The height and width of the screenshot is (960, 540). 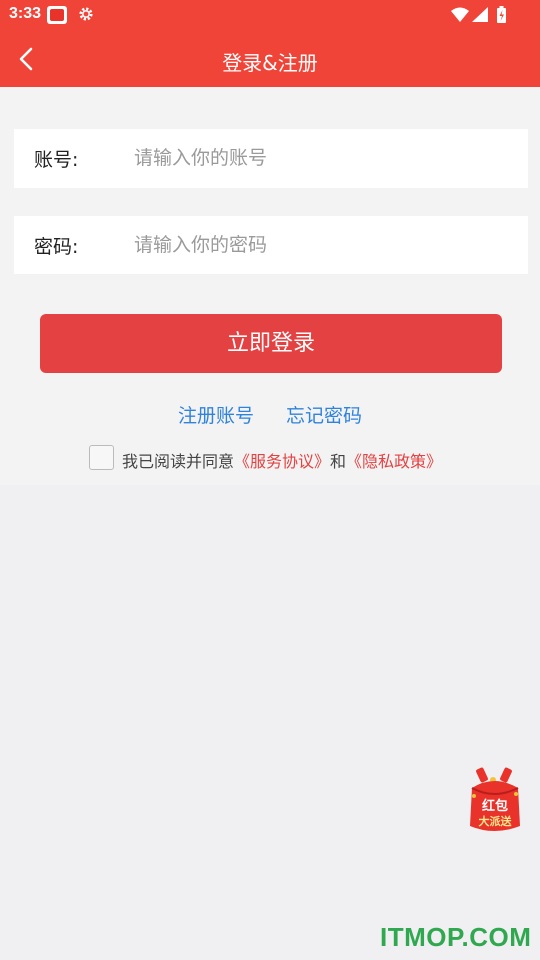 I want to click on register-link: 注册账号, so click(x=216, y=414).